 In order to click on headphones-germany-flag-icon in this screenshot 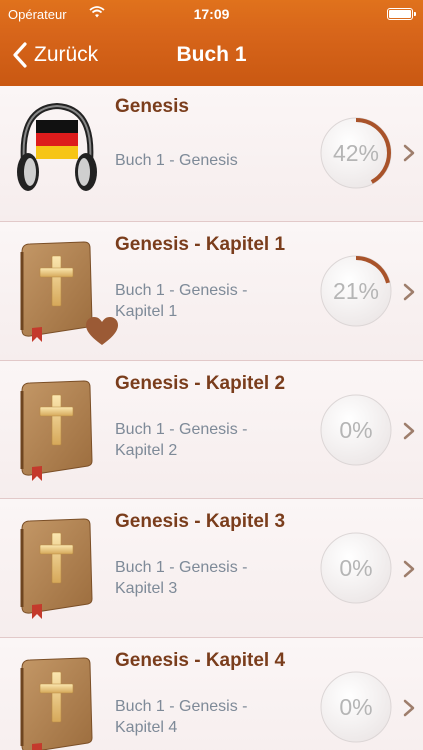, I will do `click(57, 146)`.